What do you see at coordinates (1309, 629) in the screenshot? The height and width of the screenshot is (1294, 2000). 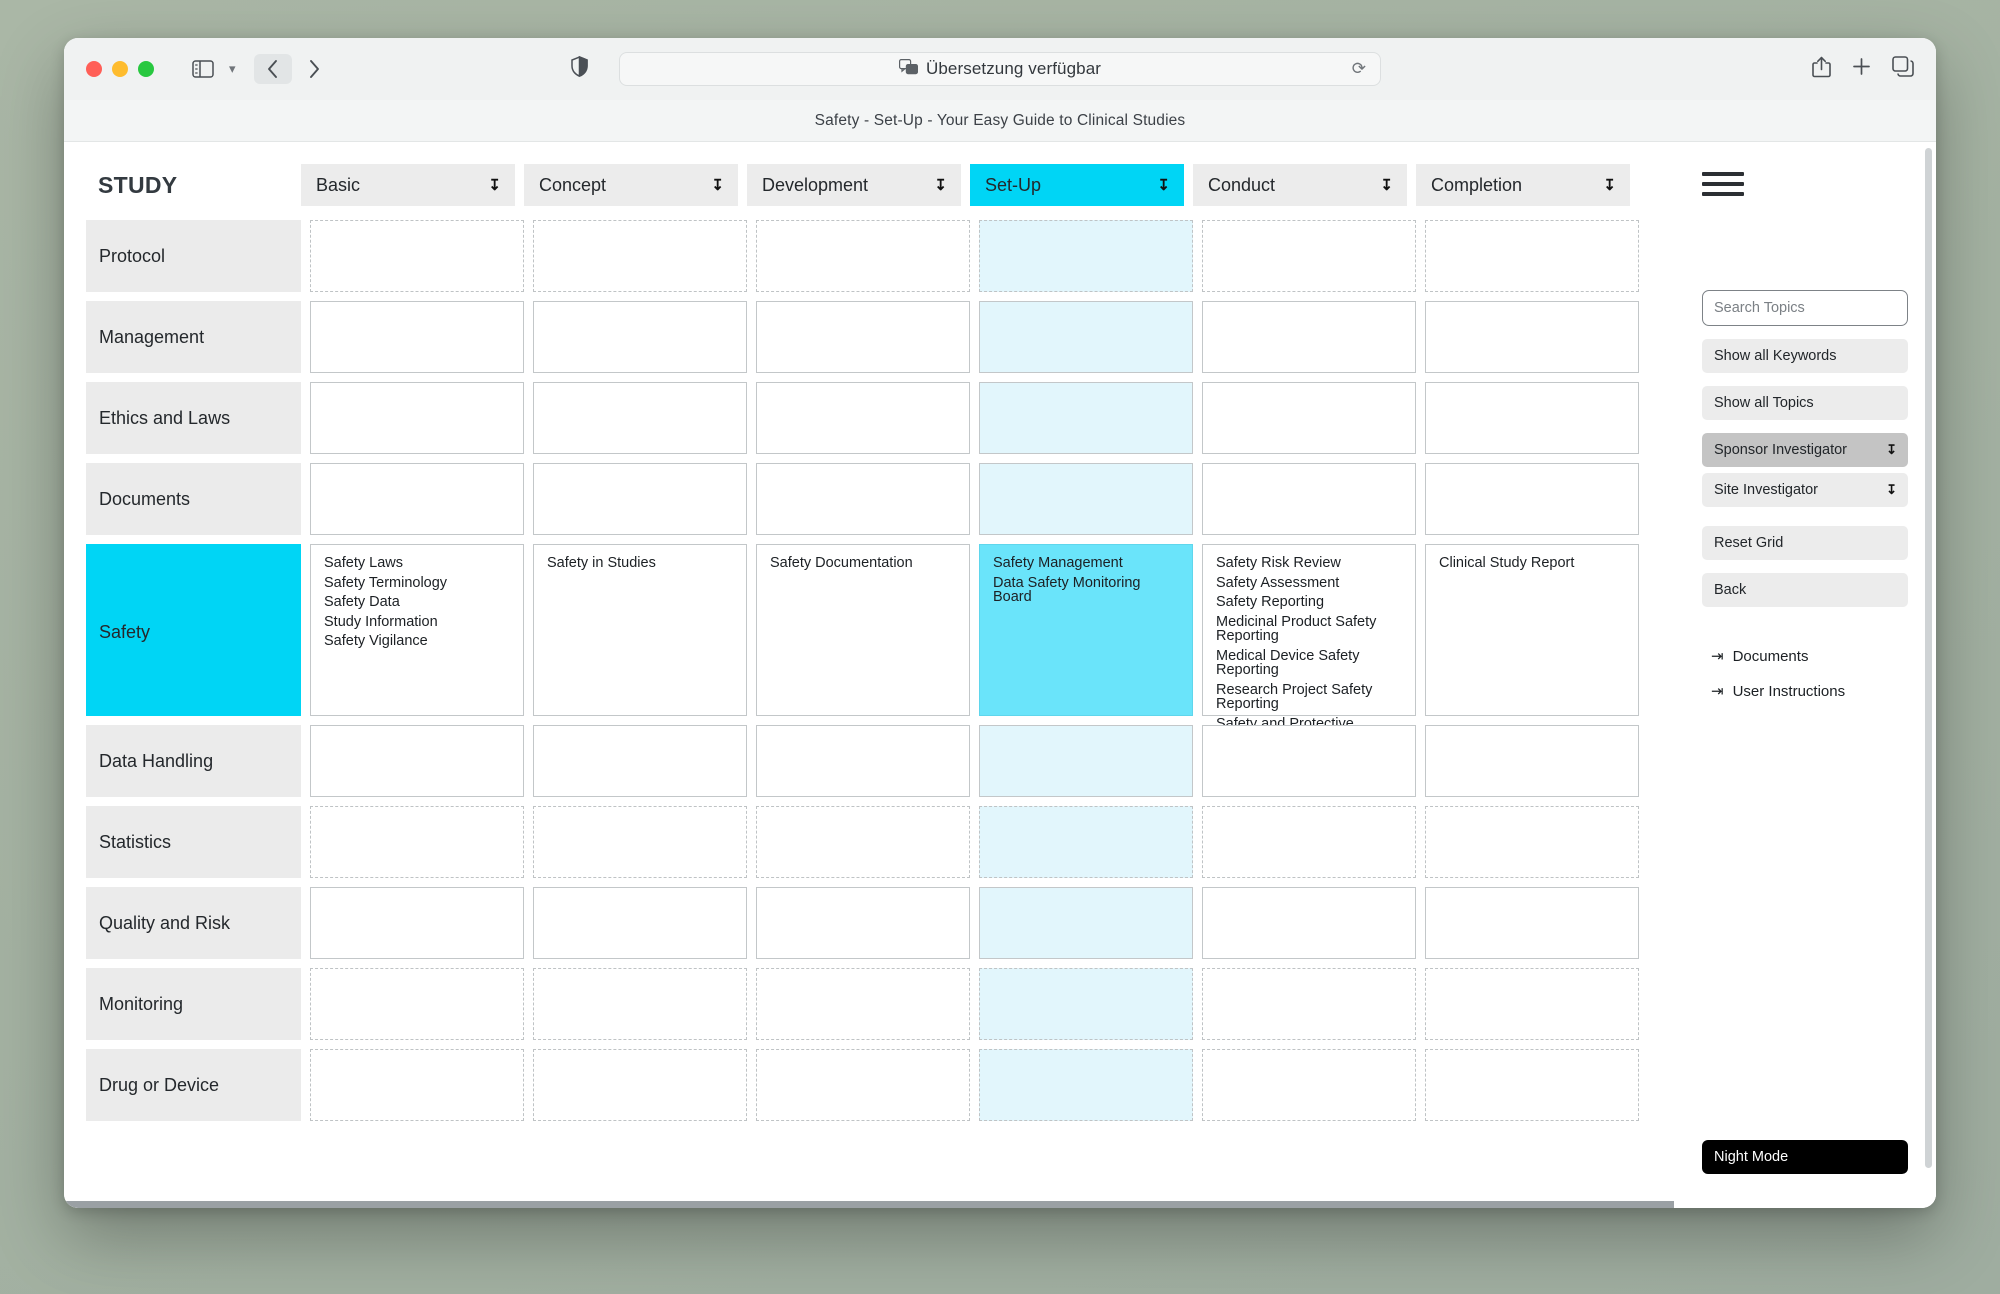 I see `cell-topic-item: Medicinal Product Safety Reporting` at bounding box center [1309, 629].